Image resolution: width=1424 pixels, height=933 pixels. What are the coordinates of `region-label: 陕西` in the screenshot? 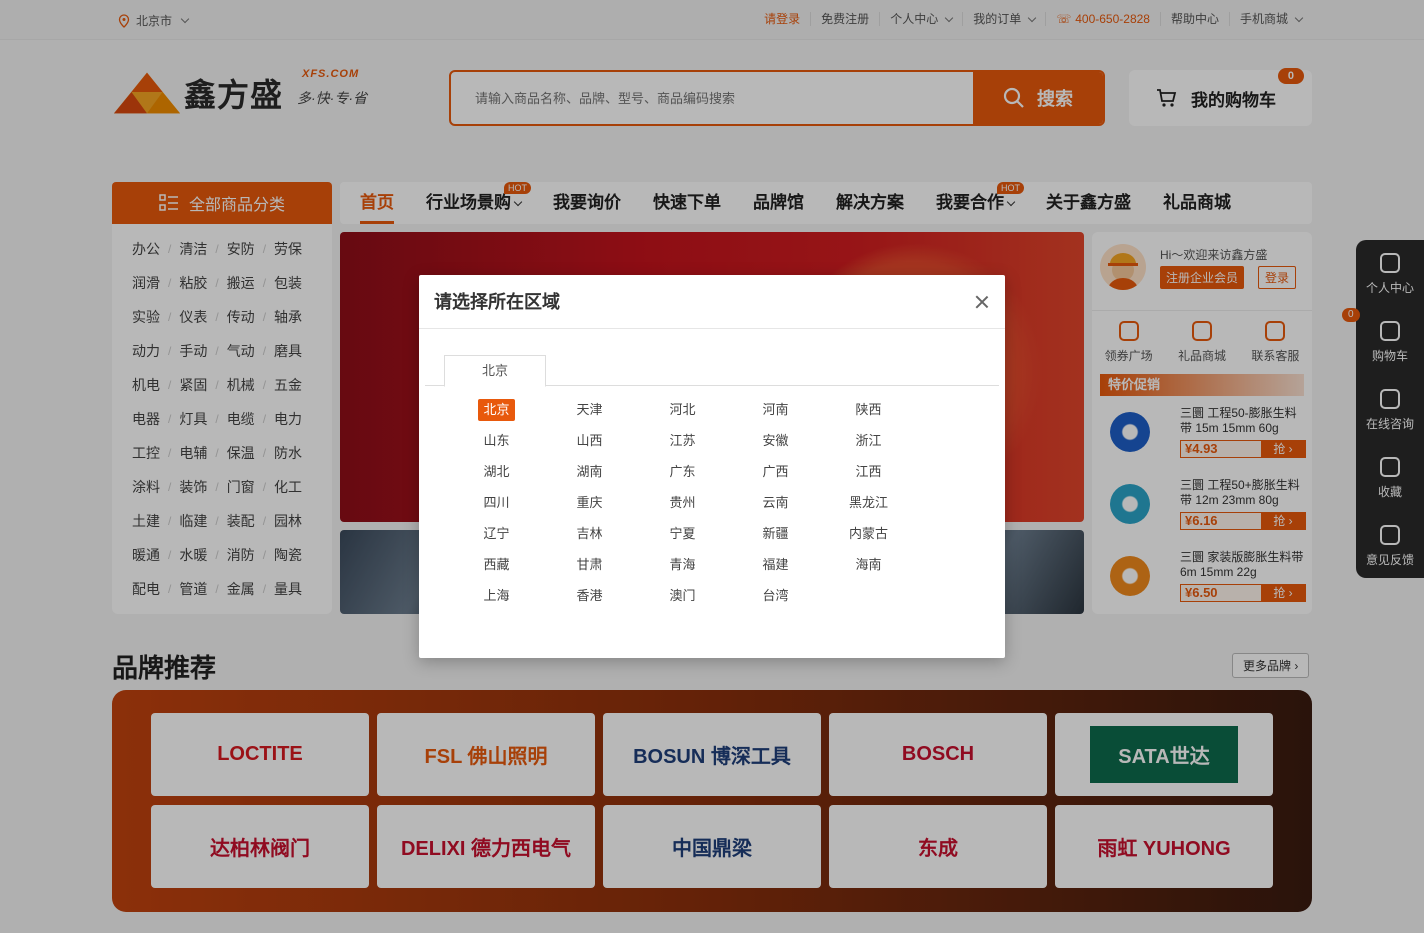 It's located at (868, 409).